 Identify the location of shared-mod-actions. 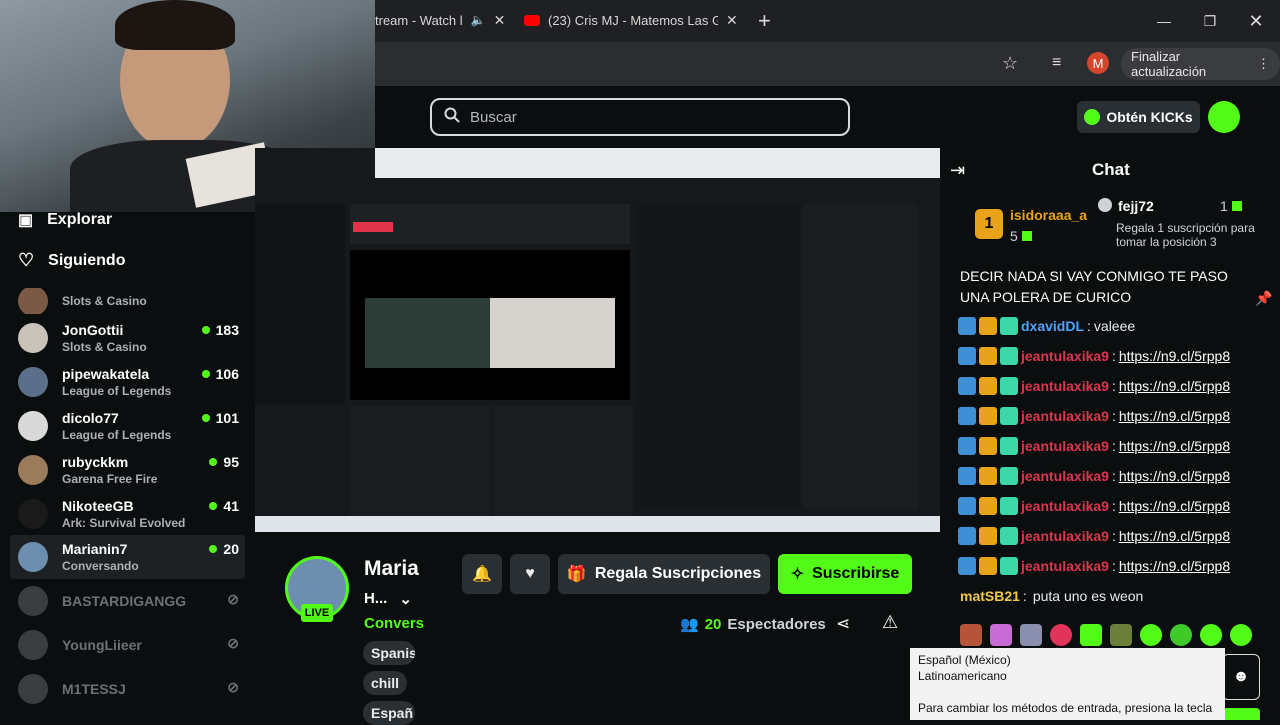
(563, 461).